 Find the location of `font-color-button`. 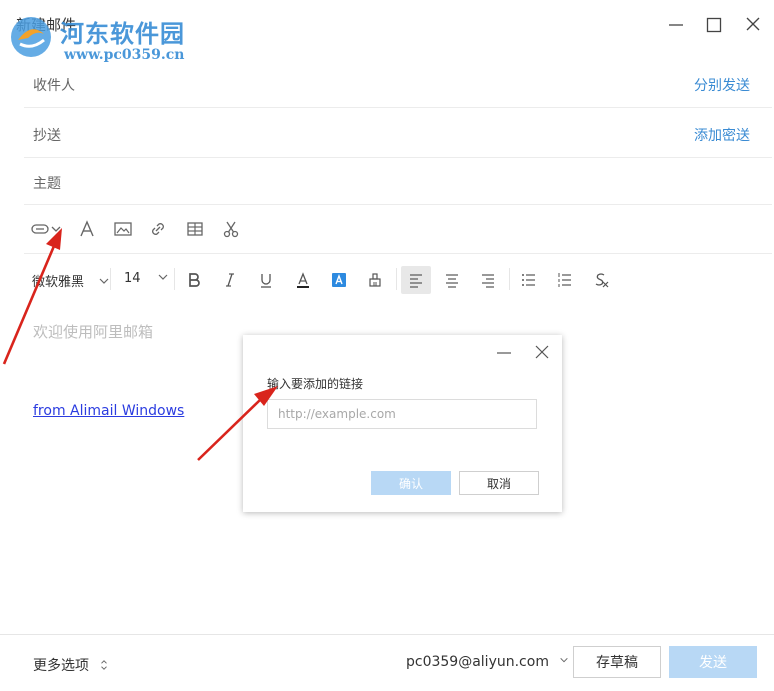

font-color-button is located at coordinates (303, 280).